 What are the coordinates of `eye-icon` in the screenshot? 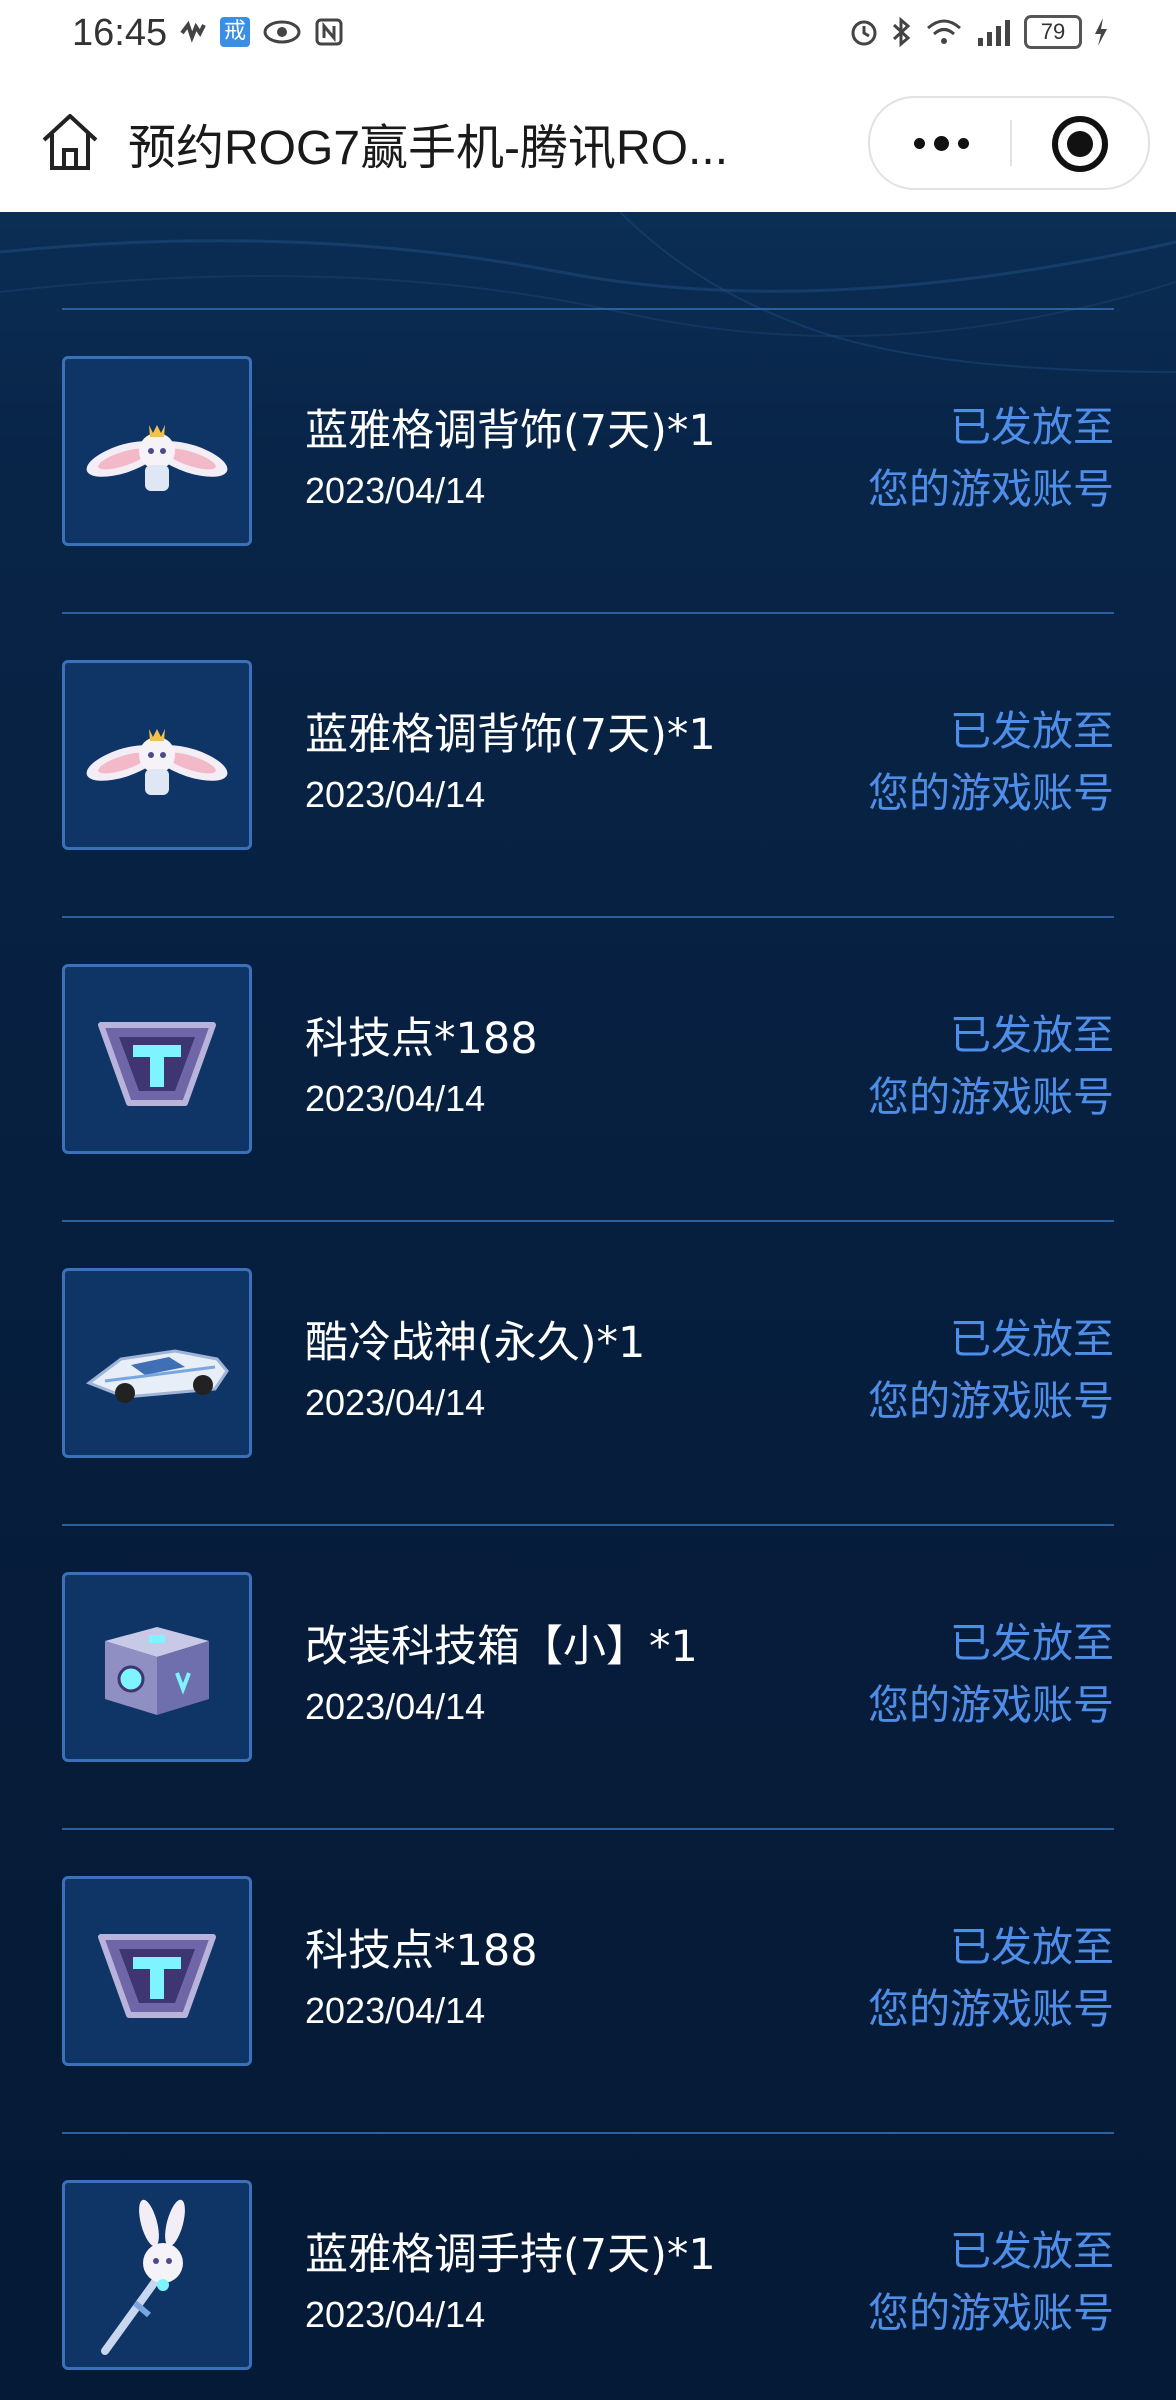 It's located at (282, 32).